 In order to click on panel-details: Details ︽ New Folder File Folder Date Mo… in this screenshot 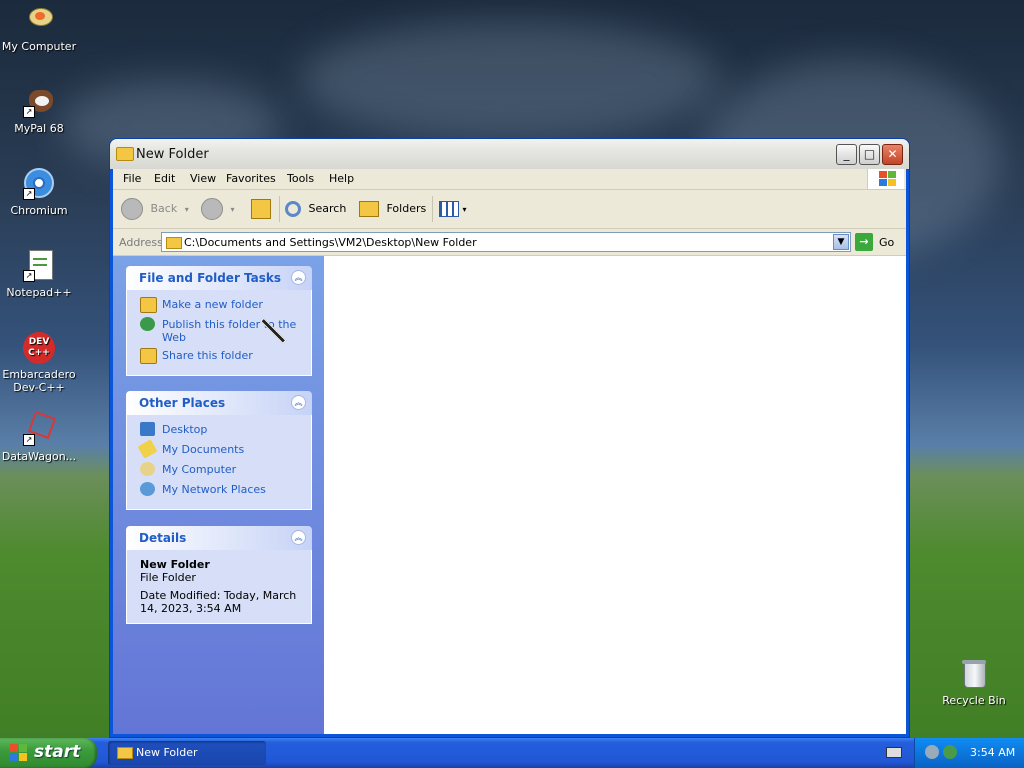, I will do `click(219, 575)`.